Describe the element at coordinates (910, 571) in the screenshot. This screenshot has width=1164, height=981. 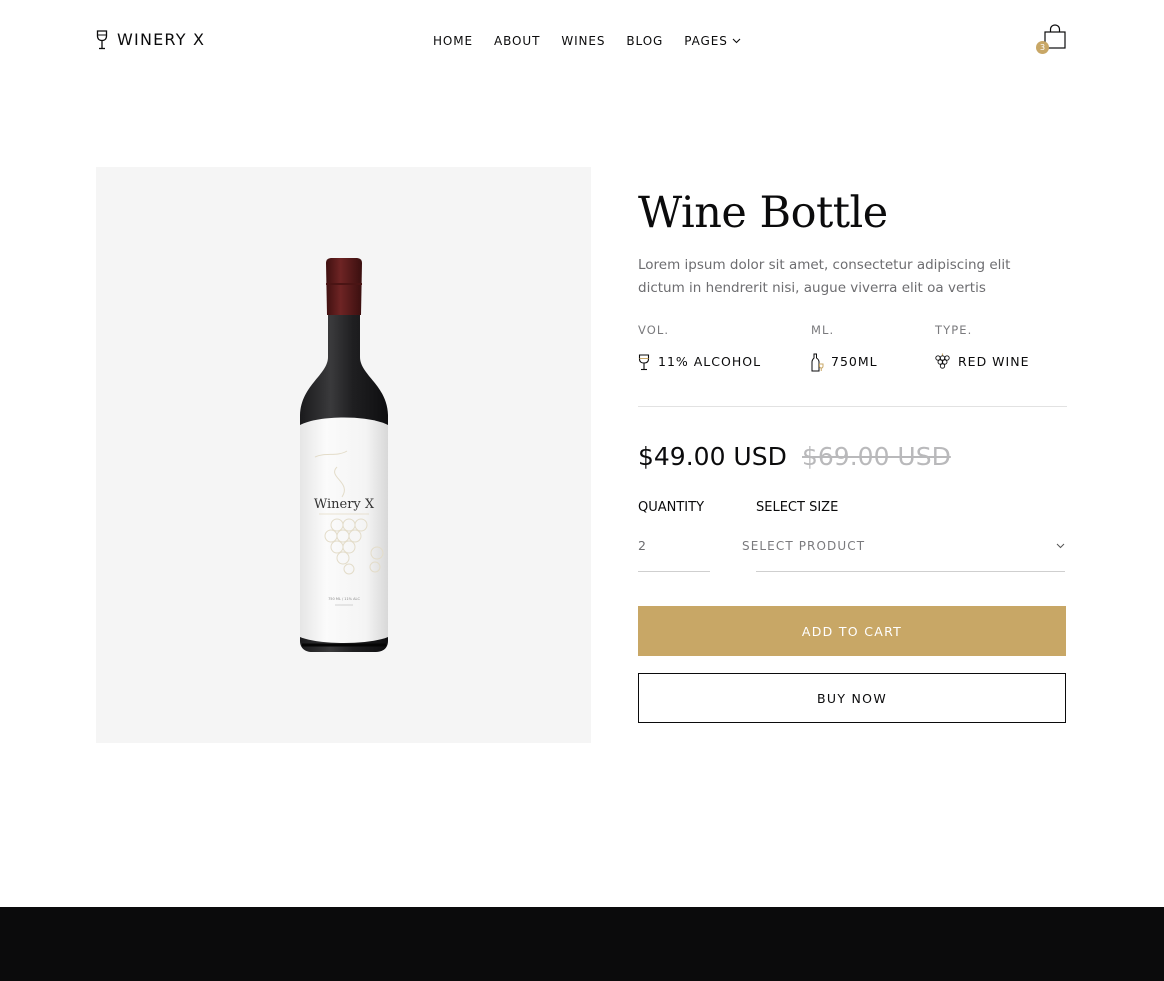
I see `size-select-underline` at that location.